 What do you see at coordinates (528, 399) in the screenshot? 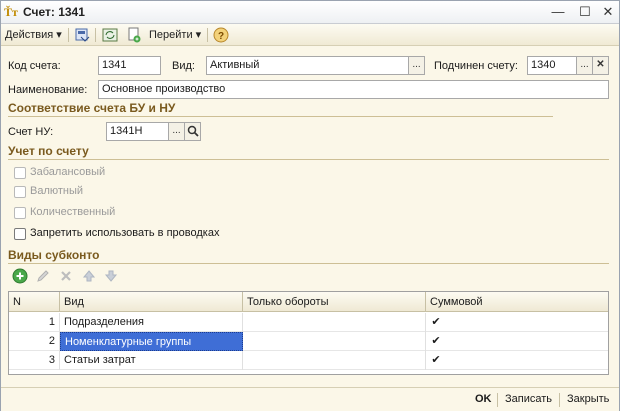
I see `save-button: Записать` at bounding box center [528, 399].